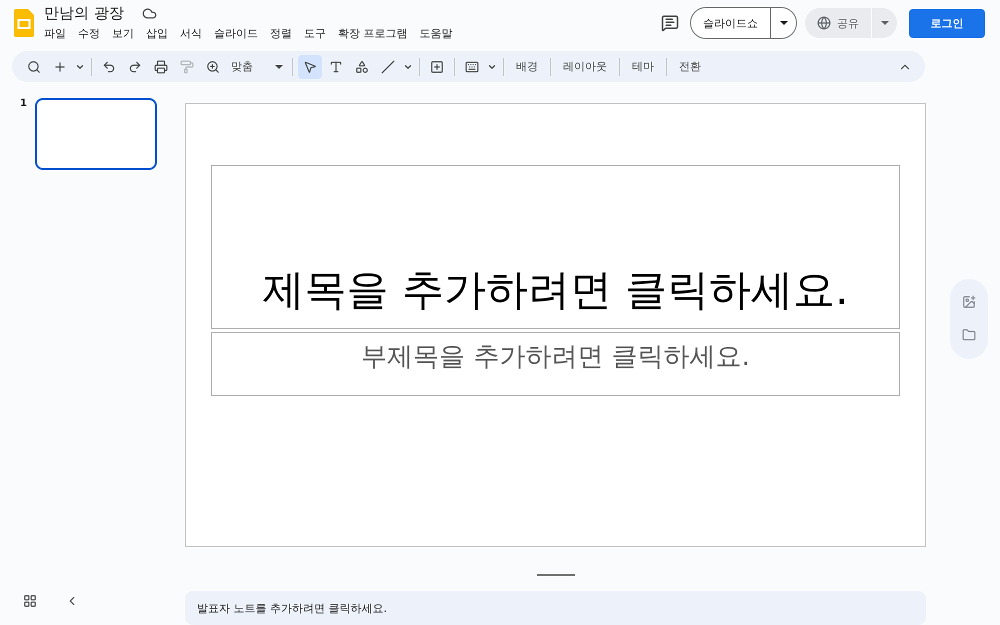 This screenshot has width=1000, height=625. What do you see at coordinates (373, 33) in the screenshot?
I see `menu-item: 확장 프로그램` at bounding box center [373, 33].